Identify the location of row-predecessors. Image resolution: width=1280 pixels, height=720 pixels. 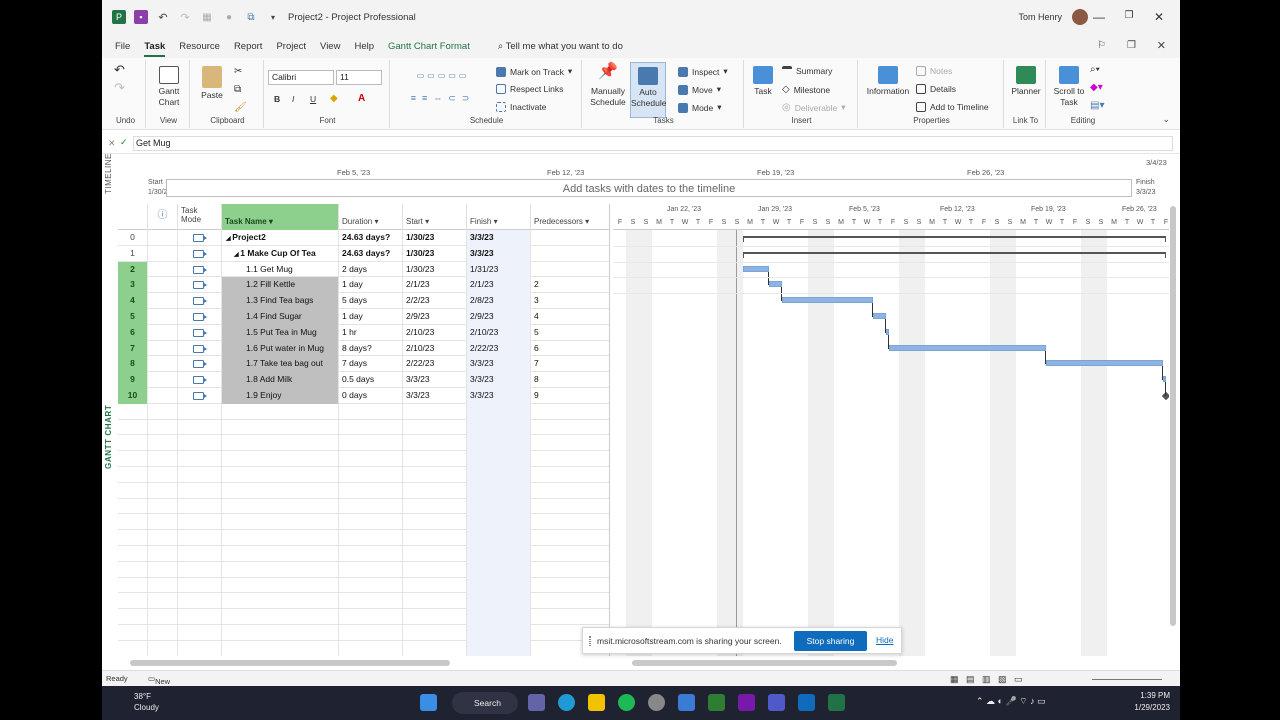
(570, 254).